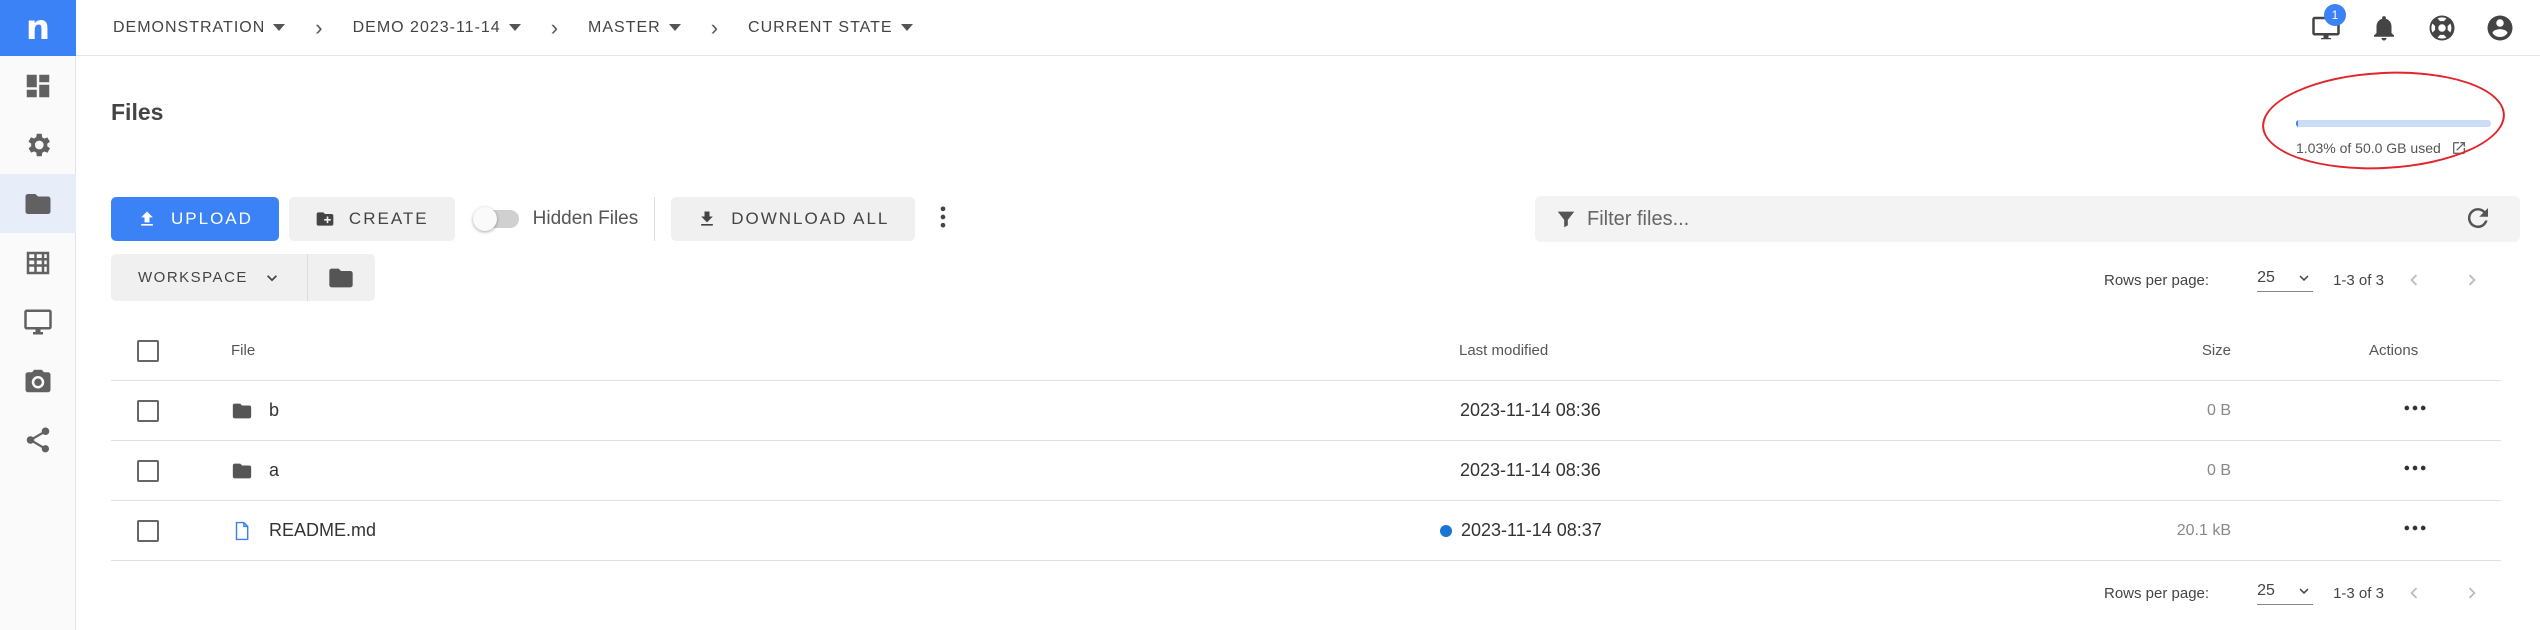 The height and width of the screenshot is (630, 2540). What do you see at coordinates (243, 350) in the screenshot?
I see `column-header-file: File` at bounding box center [243, 350].